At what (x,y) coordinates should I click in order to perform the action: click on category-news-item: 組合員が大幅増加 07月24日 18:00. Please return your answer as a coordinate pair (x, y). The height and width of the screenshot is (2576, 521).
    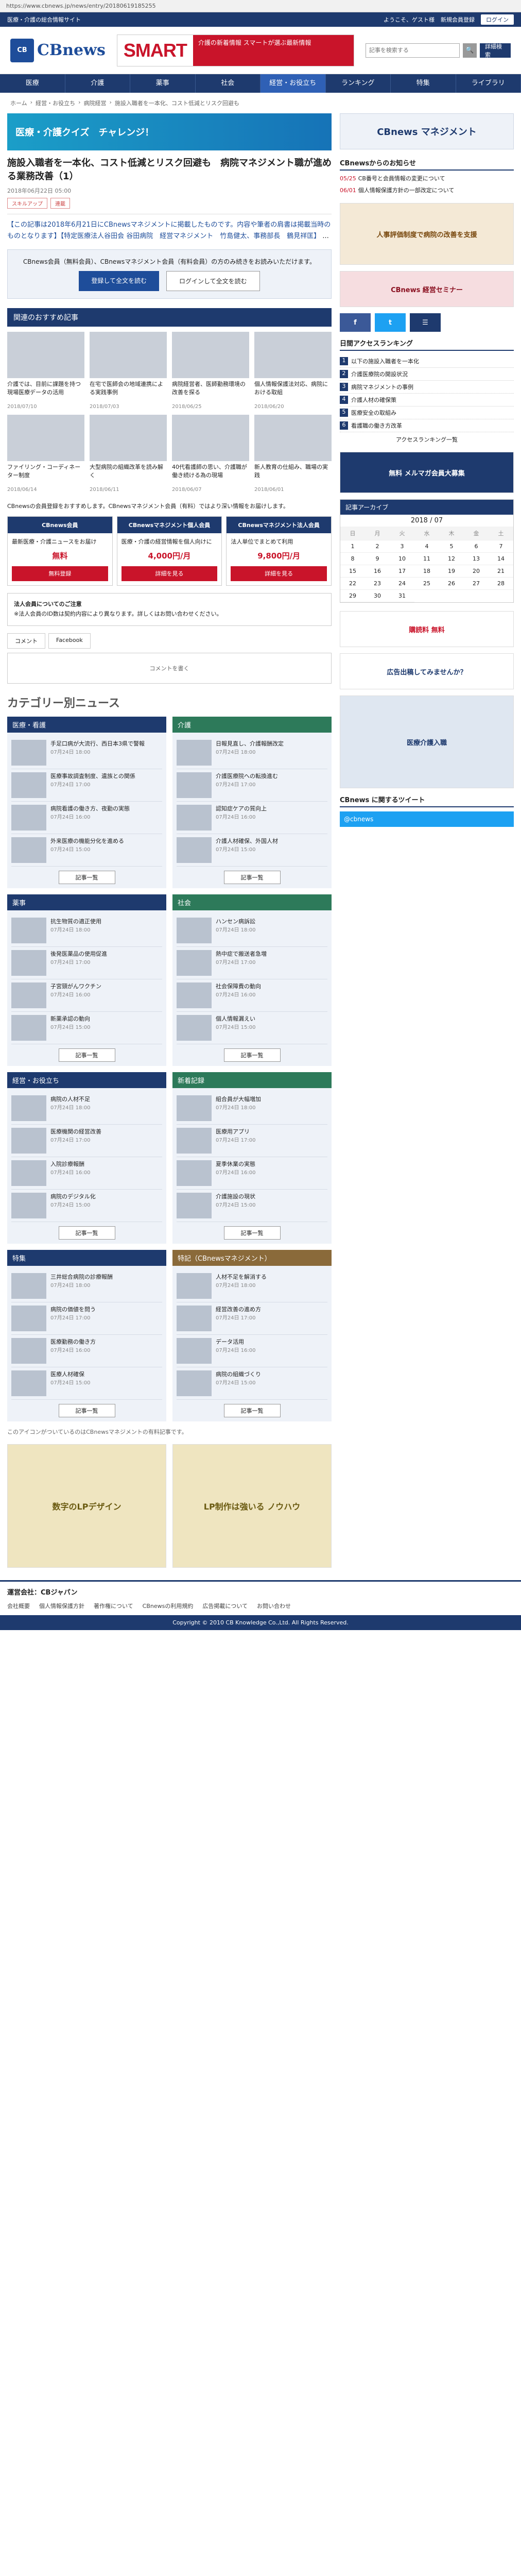
    Looking at the image, I should click on (252, 1108).